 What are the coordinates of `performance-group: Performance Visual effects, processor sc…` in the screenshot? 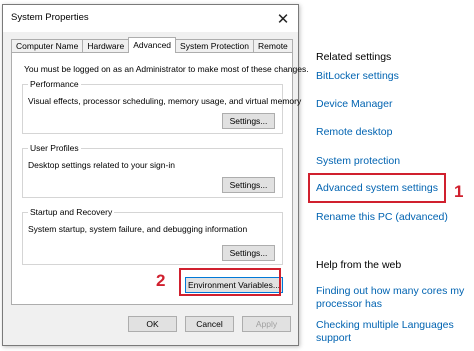 It's located at (161, 106).